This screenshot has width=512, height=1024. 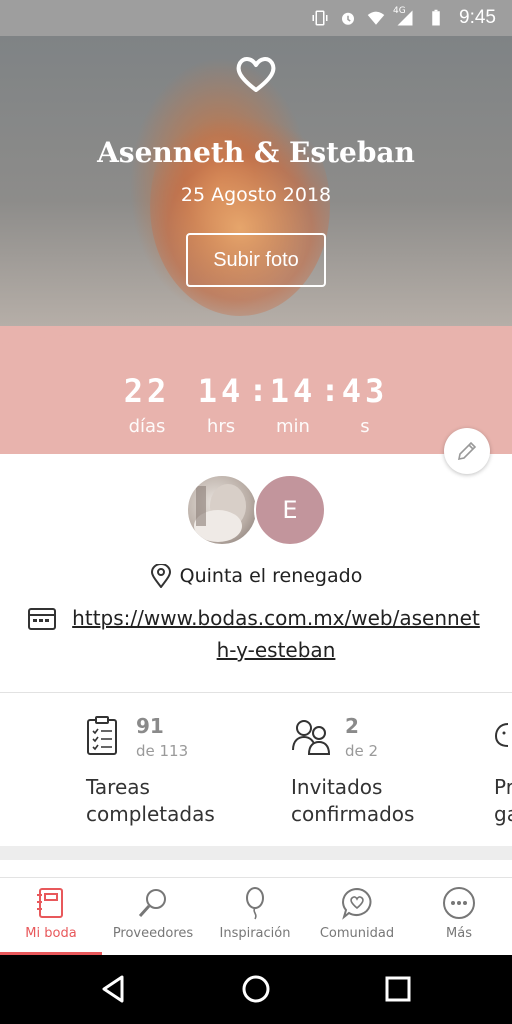 I want to click on battery-icon, so click(x=436, y=17).